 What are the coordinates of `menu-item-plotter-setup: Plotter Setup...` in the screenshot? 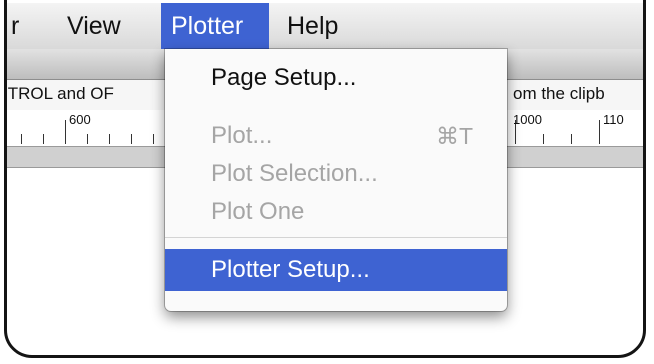 It's located at (336, 270).